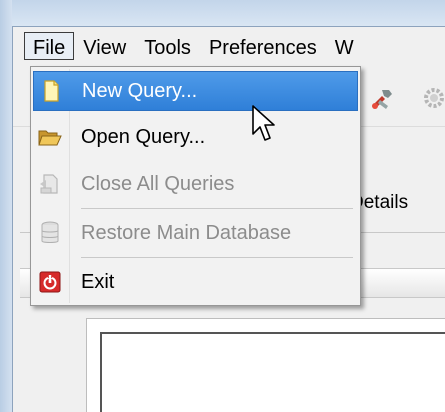  I want to click on menu-item-restore-main-database: Restore Main Database, so click(195, 233).